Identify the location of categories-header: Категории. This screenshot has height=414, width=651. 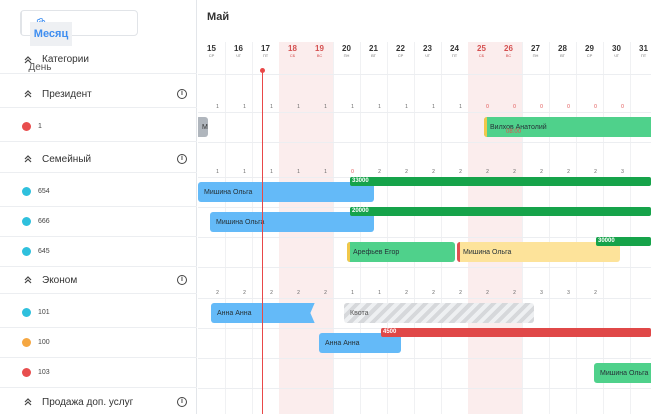
(98, 60).